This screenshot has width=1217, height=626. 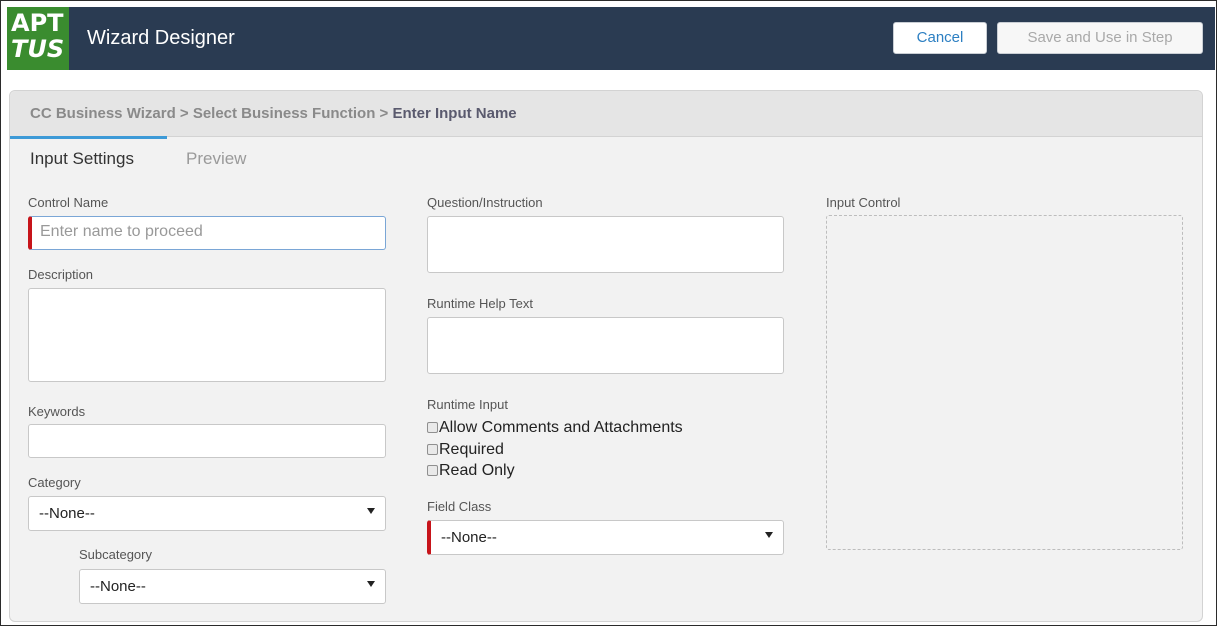 What do you see at coordinates (57, 411) in the screenshot?
I see `keywords-label: Keywords` at bounding box center [57, 411].